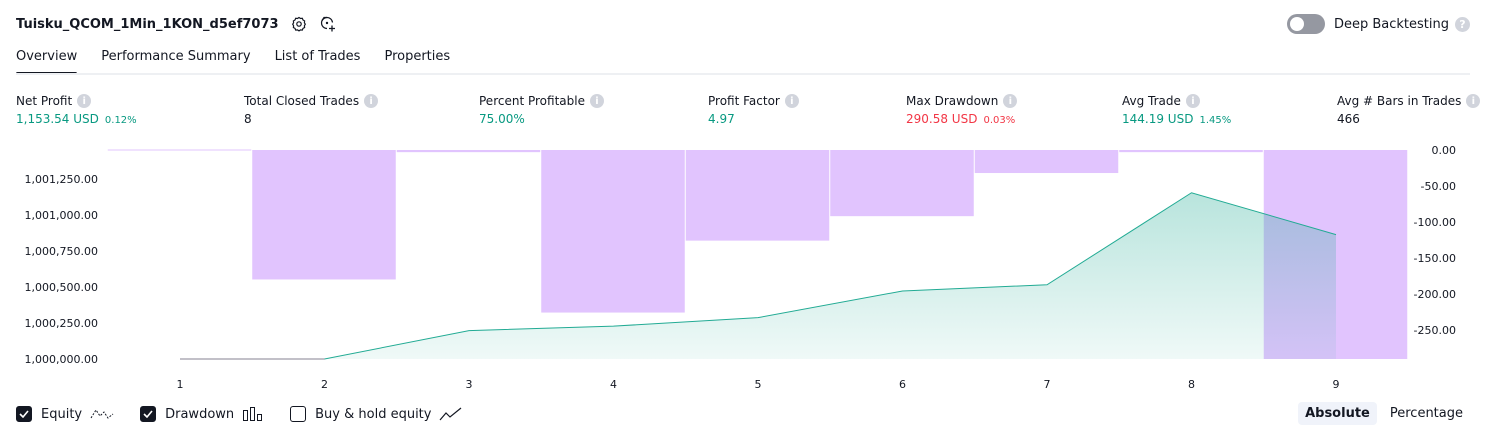 The width and height of the screenshot is (1486, 438). I want to click on left-tick-label: 1,000,750.00, so click(61, 251).